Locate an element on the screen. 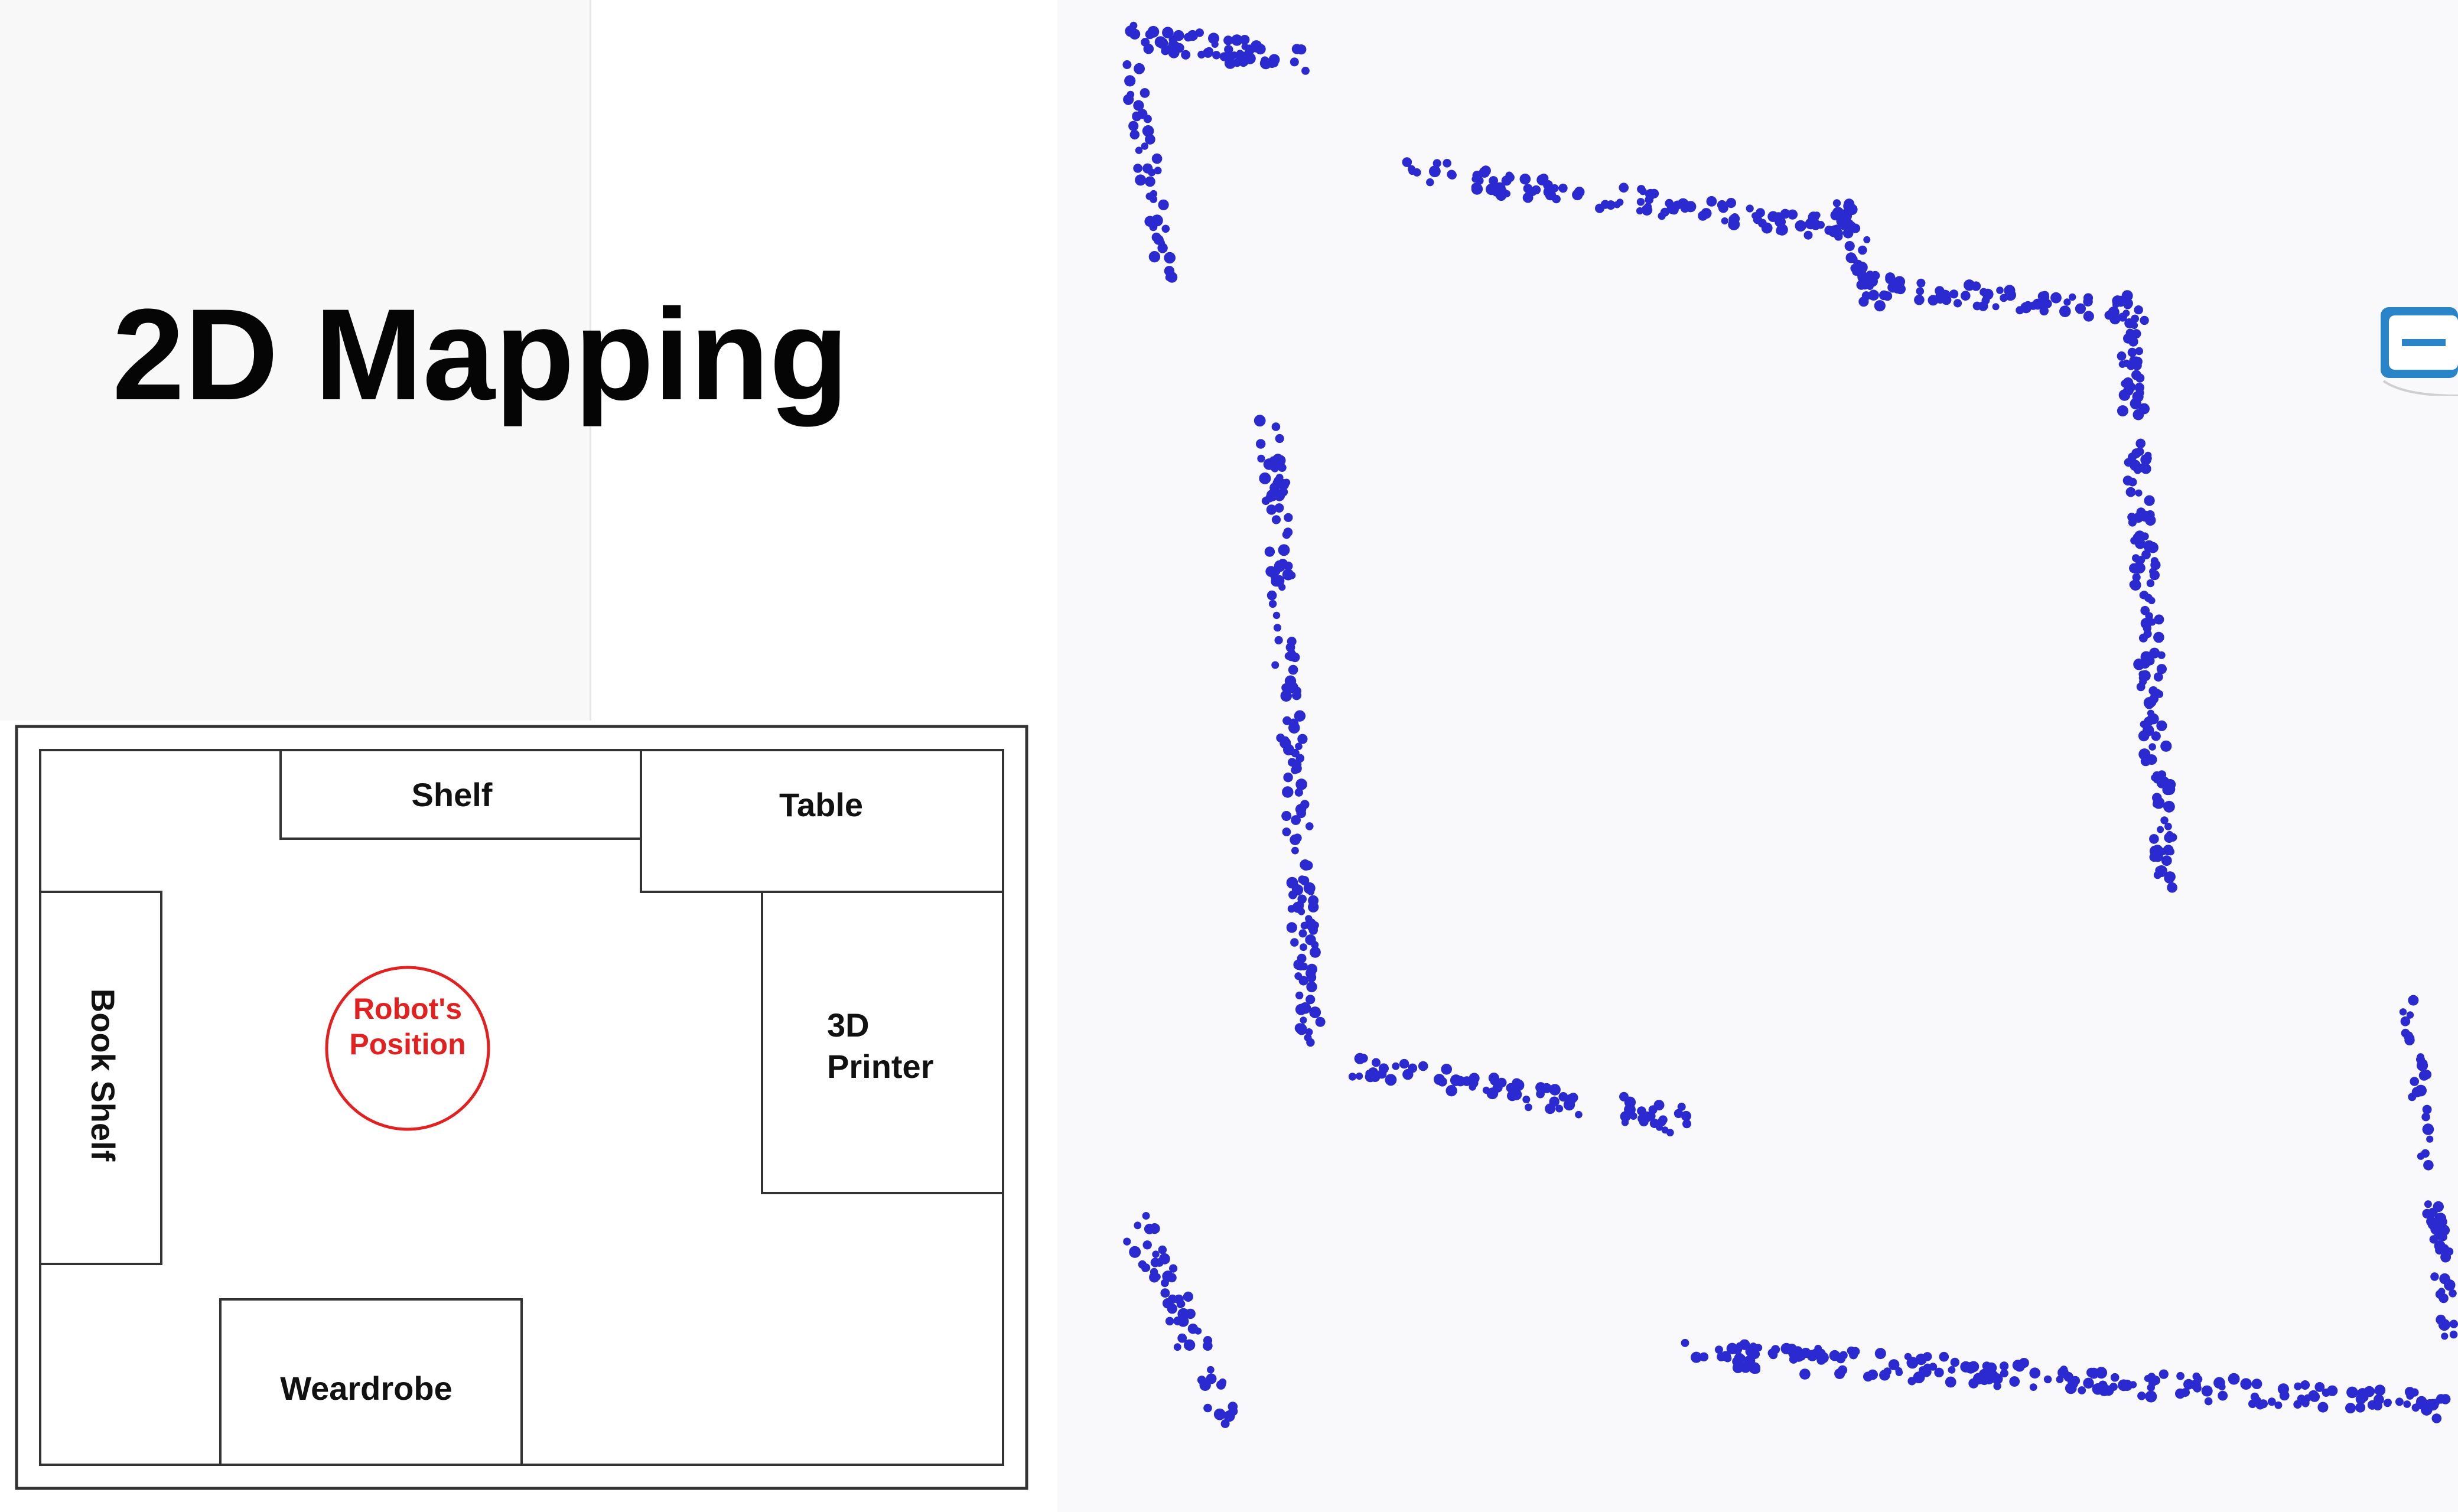 This screenshot has width=2458, height=1512. printer-label-line1: 3D is located at coordinates (848, 1025).